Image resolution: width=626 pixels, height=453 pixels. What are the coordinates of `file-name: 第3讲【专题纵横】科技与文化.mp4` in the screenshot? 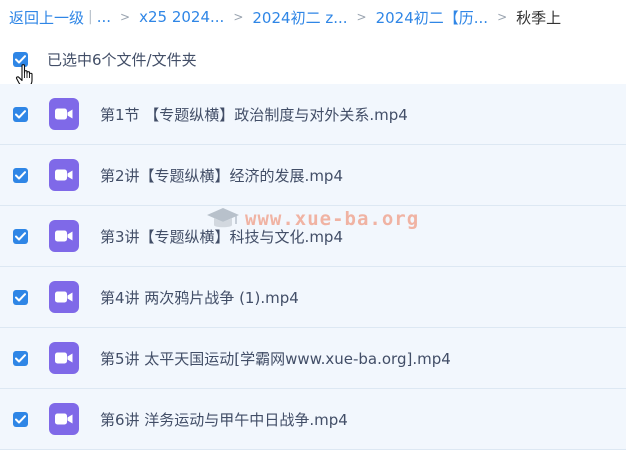 It's located at (221, 236).